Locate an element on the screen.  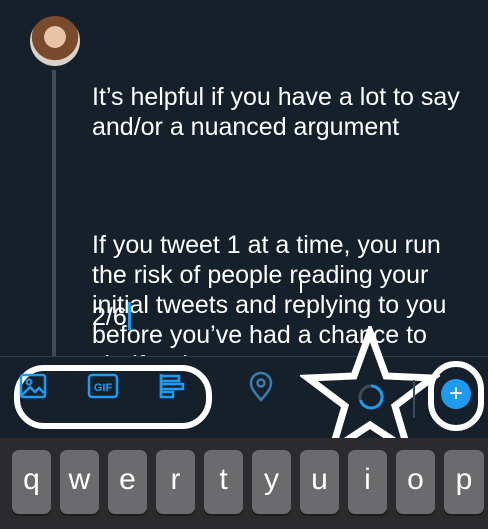
thread-line is located at coordinates (54, 215).